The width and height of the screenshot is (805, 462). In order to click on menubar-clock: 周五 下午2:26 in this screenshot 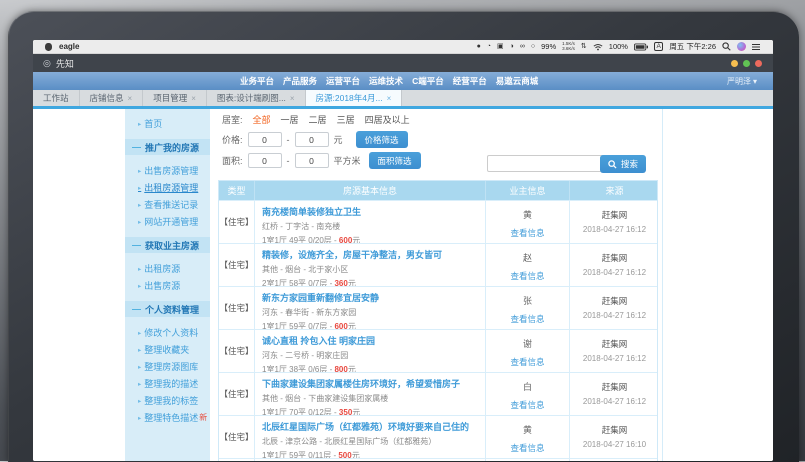, I will do `click(692, 46)`.